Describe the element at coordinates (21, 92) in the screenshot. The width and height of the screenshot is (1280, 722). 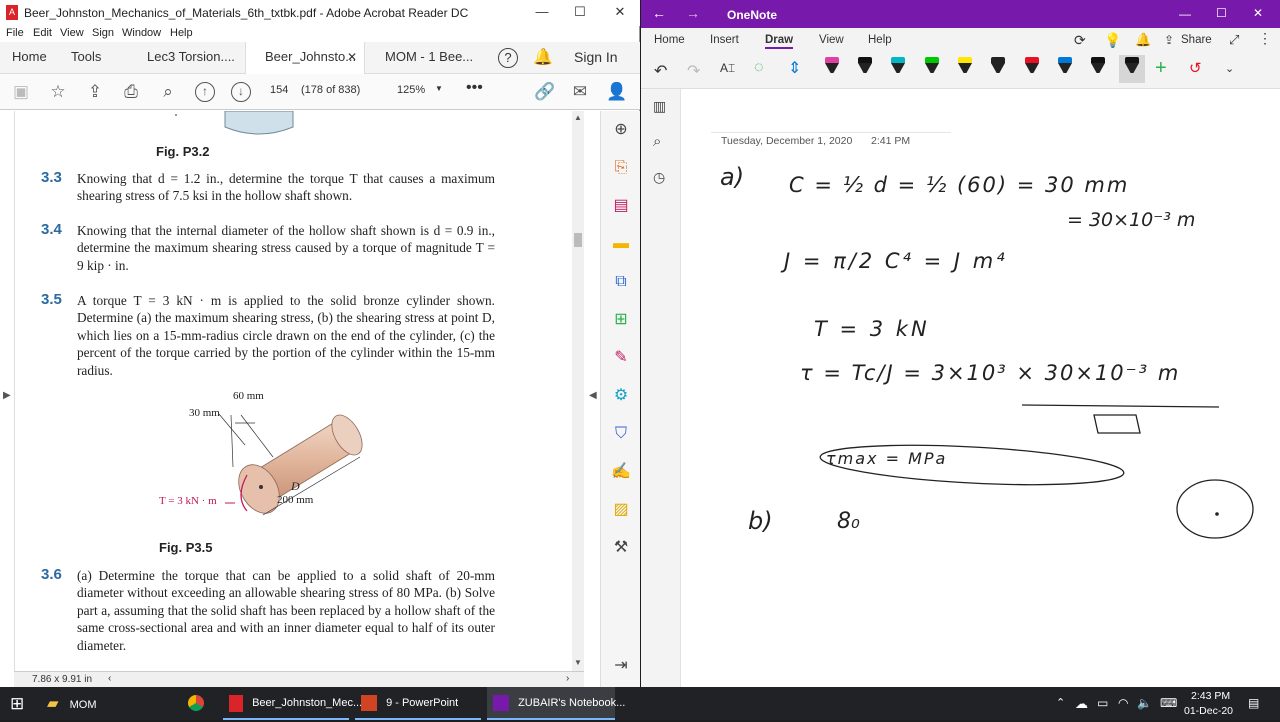
I see `save-icon: ▣` at that location.